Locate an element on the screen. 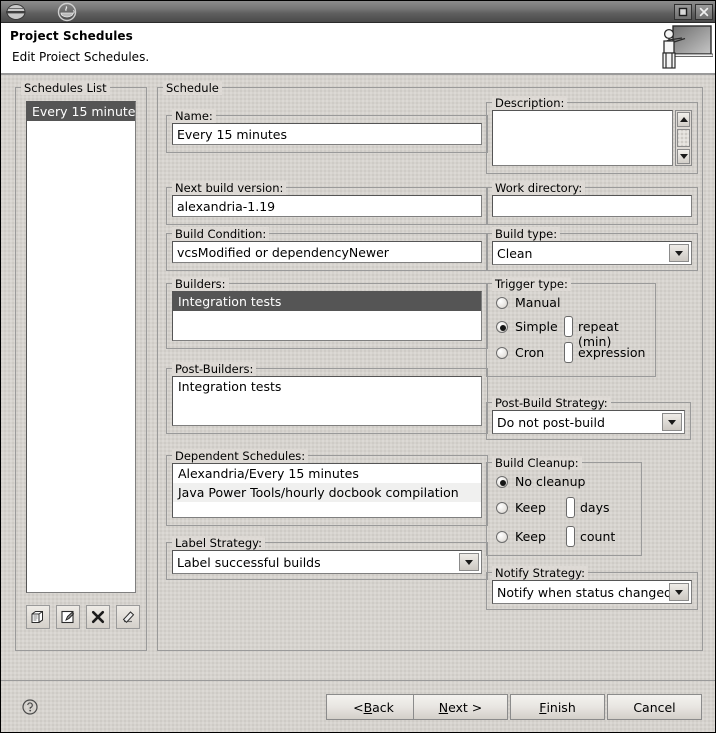 This screenshot has height=733, width=716. cancel-button-label: Cancel is located at coordinates (654, 707).